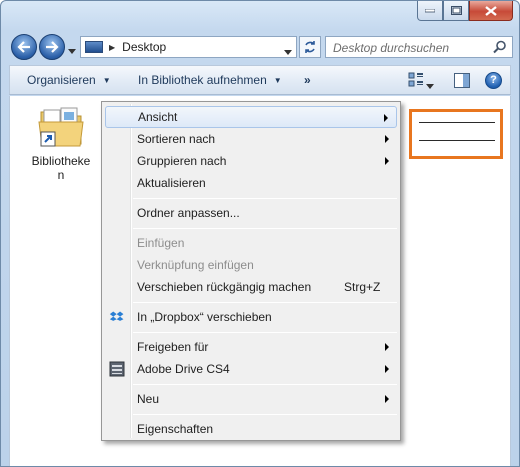 The image size is (520, 467). What do you see at coordinates (173, 347) in the screenshot?
I see `menu-item-label: Freigeben für` at bounding box center [173, 347].